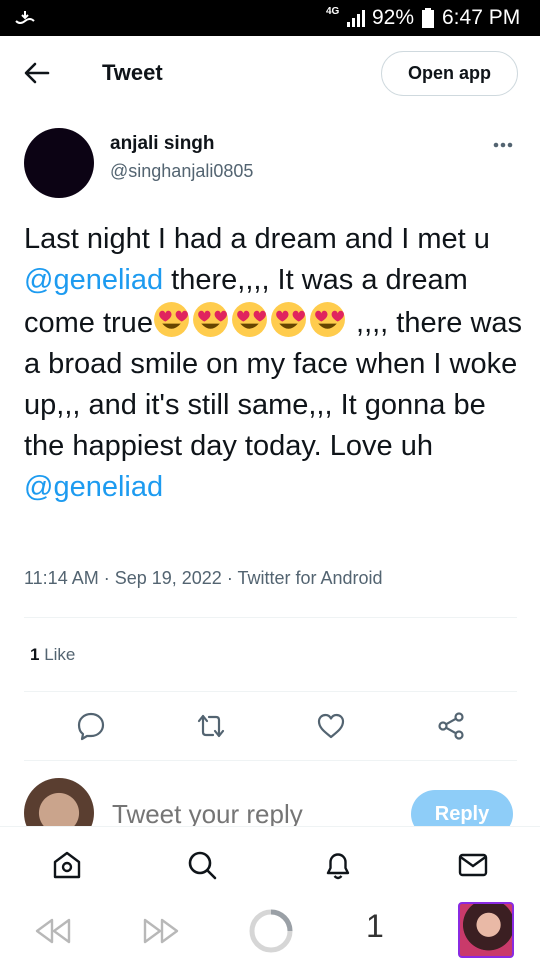 The image size is (540, 960). Describe the element at coordinates (91, 726) in the screenshot. I see `reply-icon` at that location.